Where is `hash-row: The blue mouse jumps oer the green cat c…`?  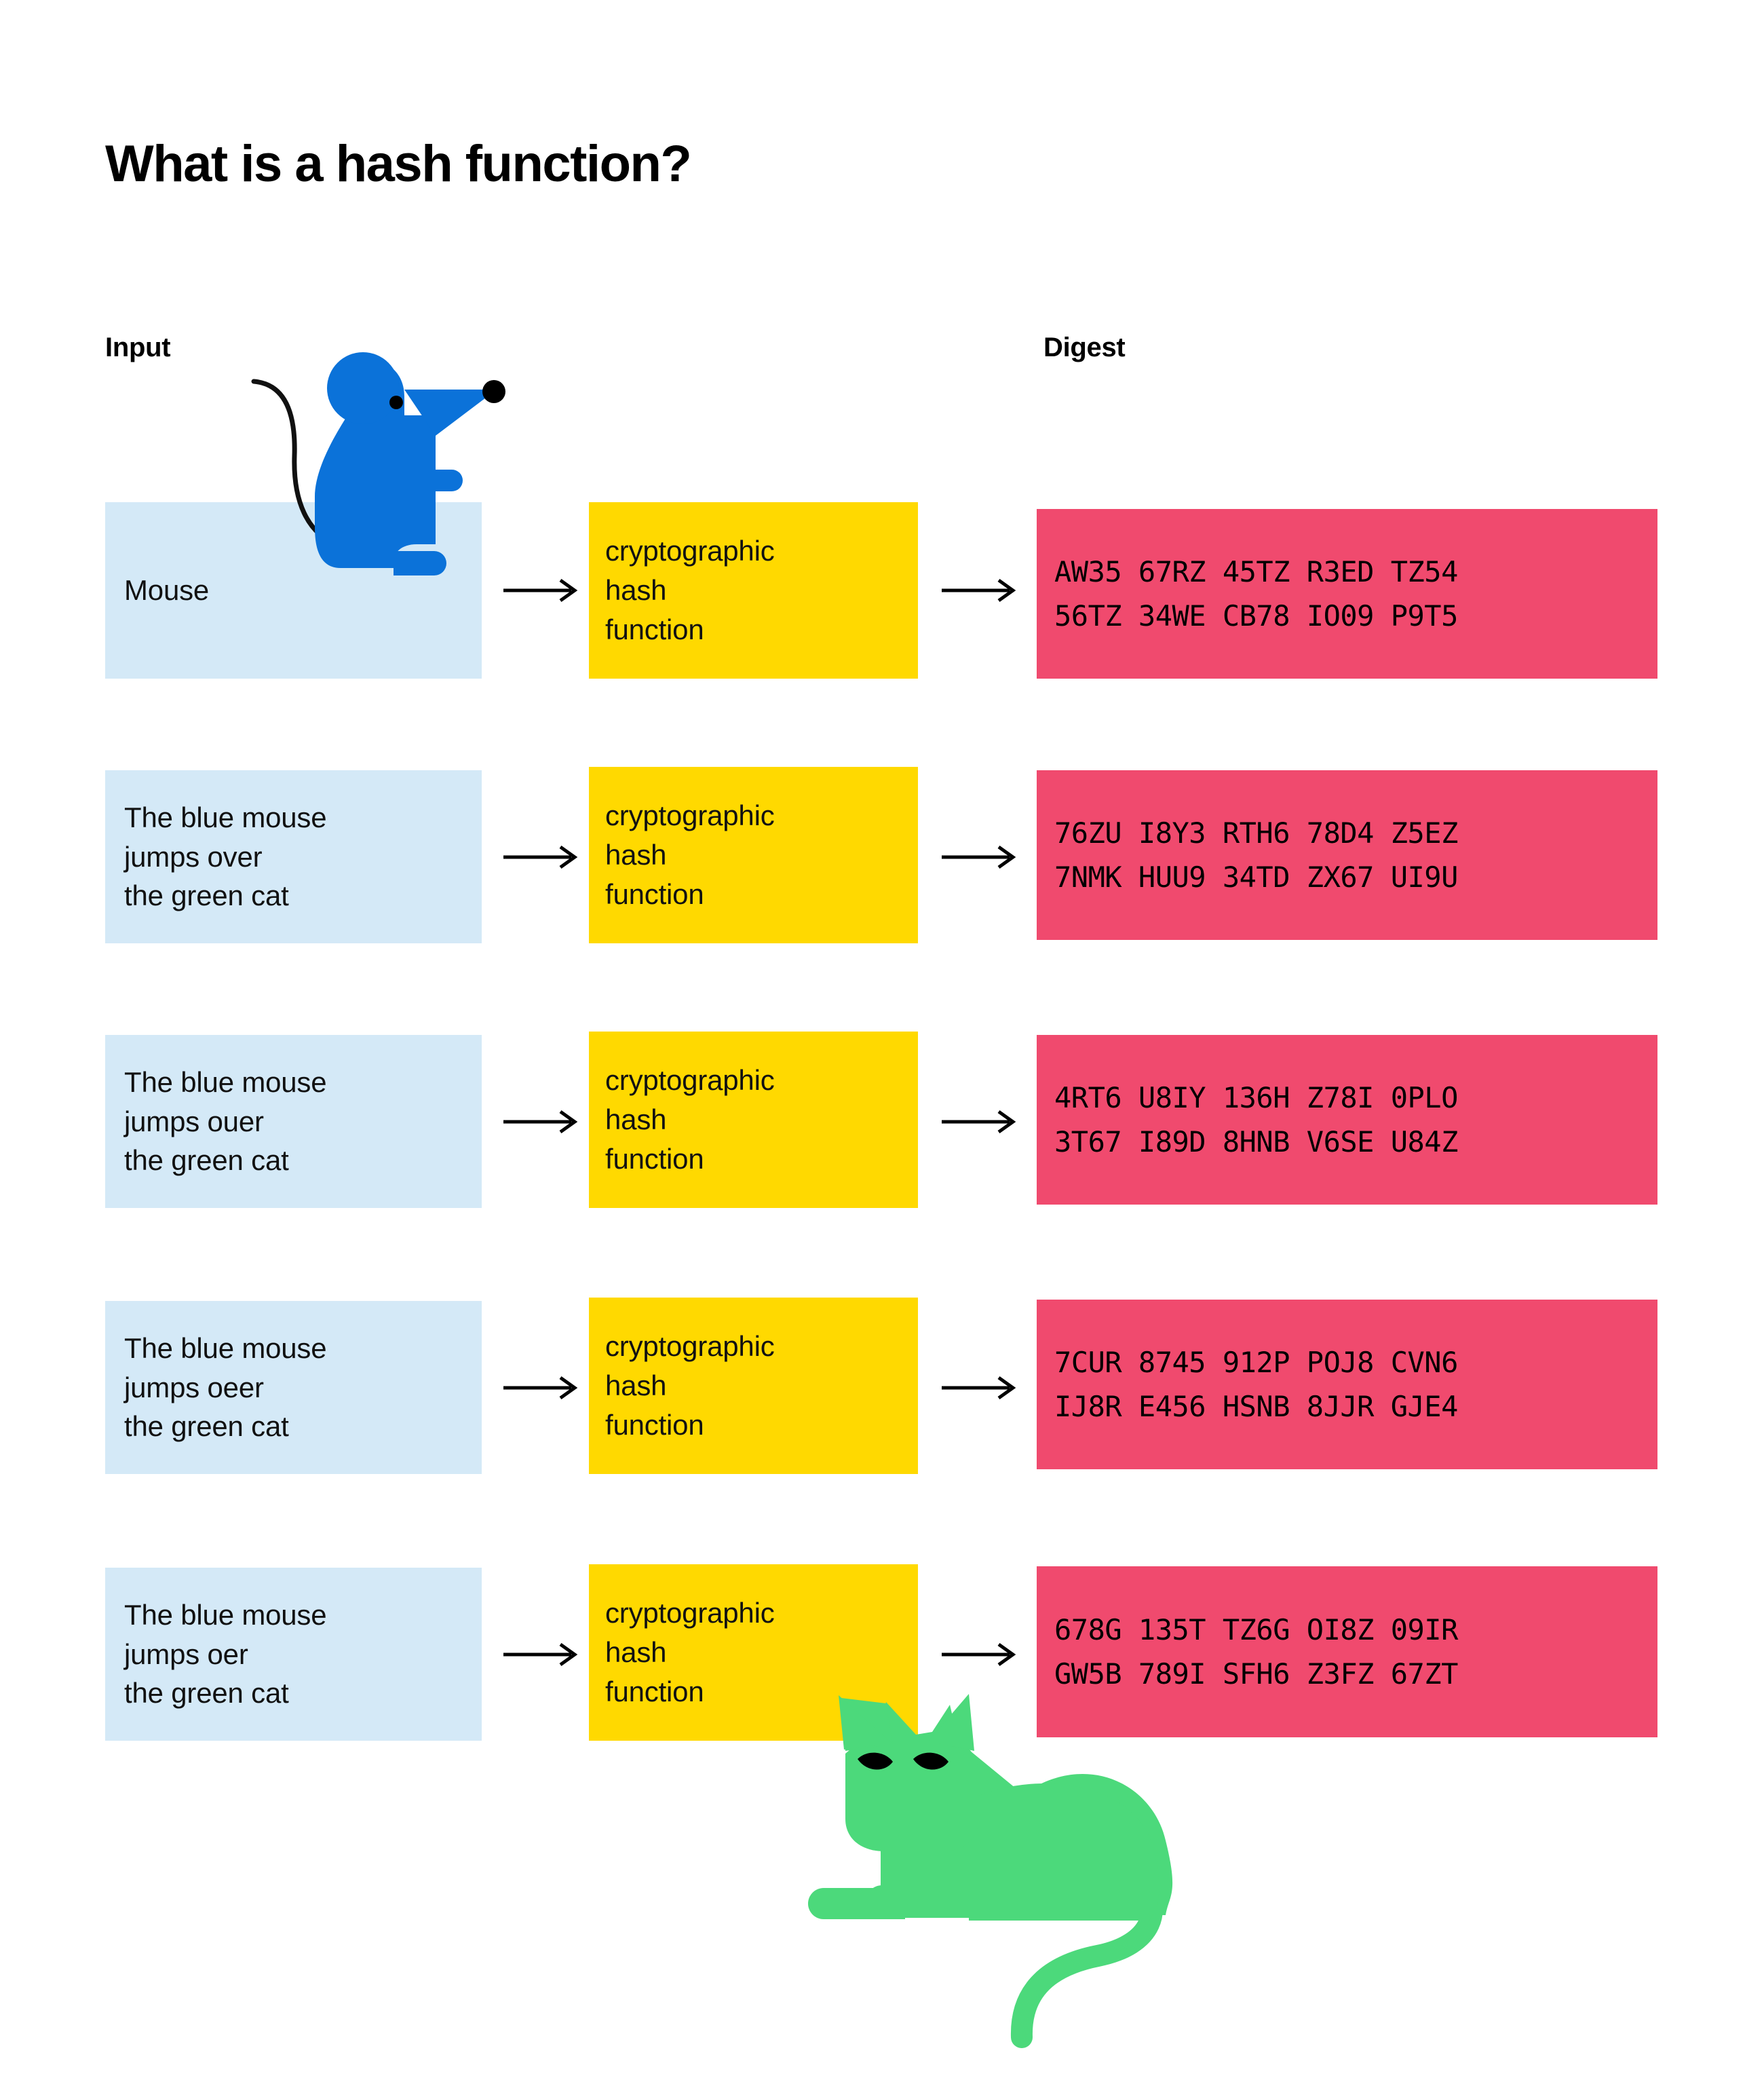 hash-row: The blue mouse jumps oer the green cat c… is located at coordinates (882, 1654).